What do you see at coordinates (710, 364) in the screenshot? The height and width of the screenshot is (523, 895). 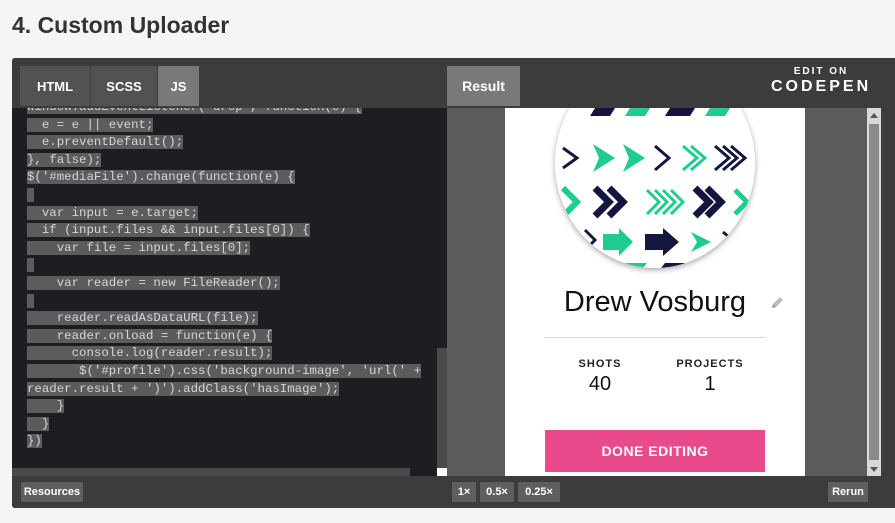 I see `stat-projects-label: PROJECTS` at bounding box center [710, 364].